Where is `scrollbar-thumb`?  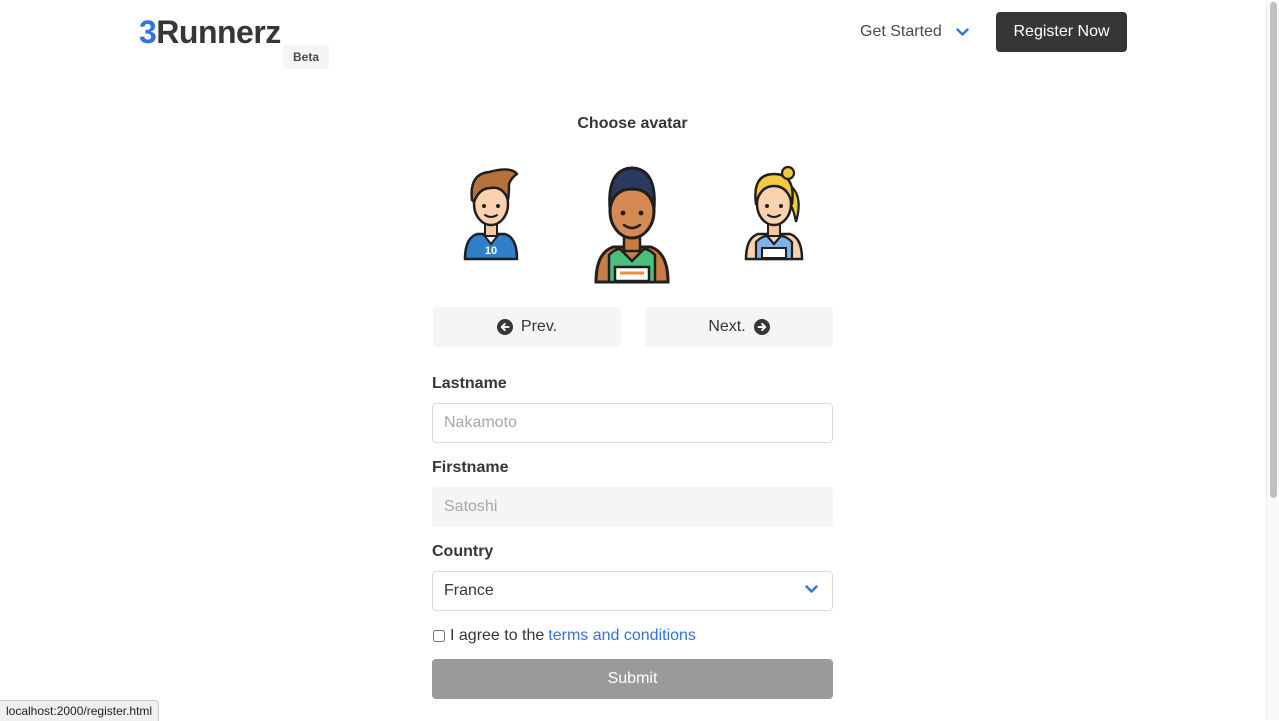 scrollbar-thumb is located at coordinates (1273, 250).